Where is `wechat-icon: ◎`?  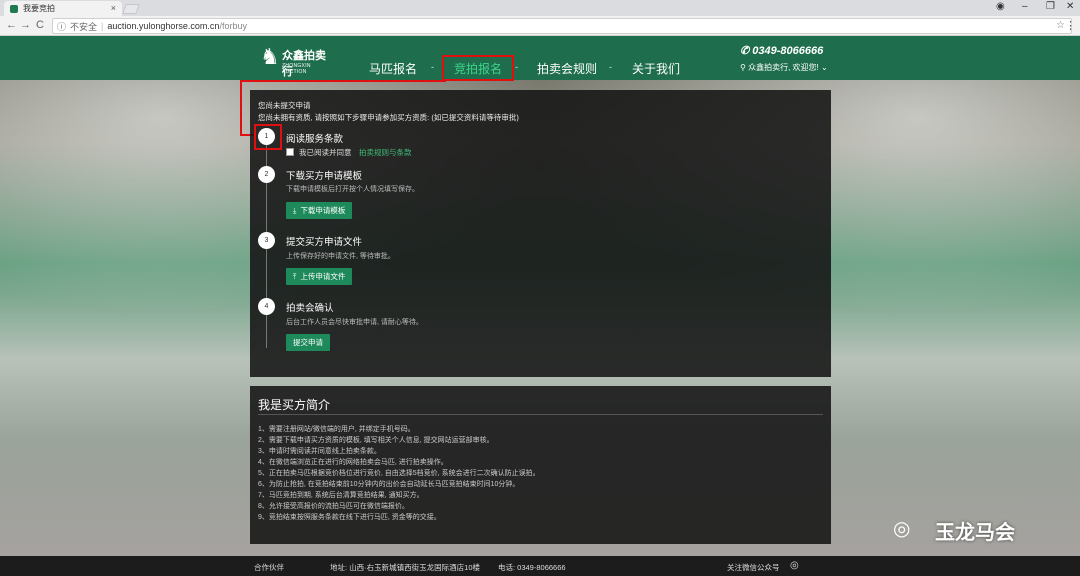 wechat-icon: ◎ is located at coordinates (794, 565).